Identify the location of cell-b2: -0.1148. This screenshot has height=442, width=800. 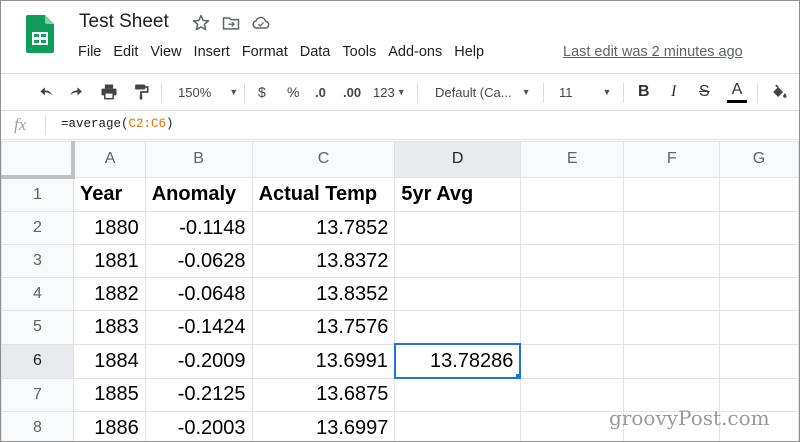
(198, 228).